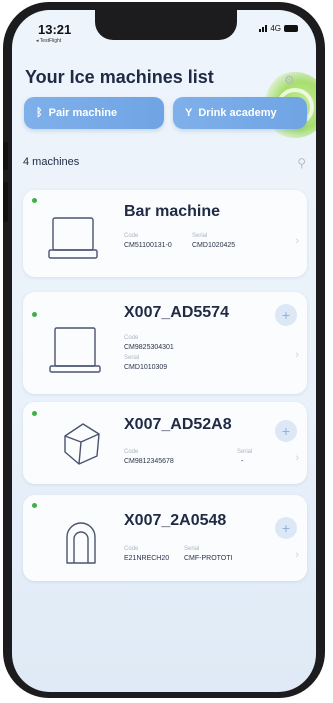  What do you see at coordinates (55, 29) in the screenshot?
I see `status-time: 13:21` at bounding box center [55, 29].